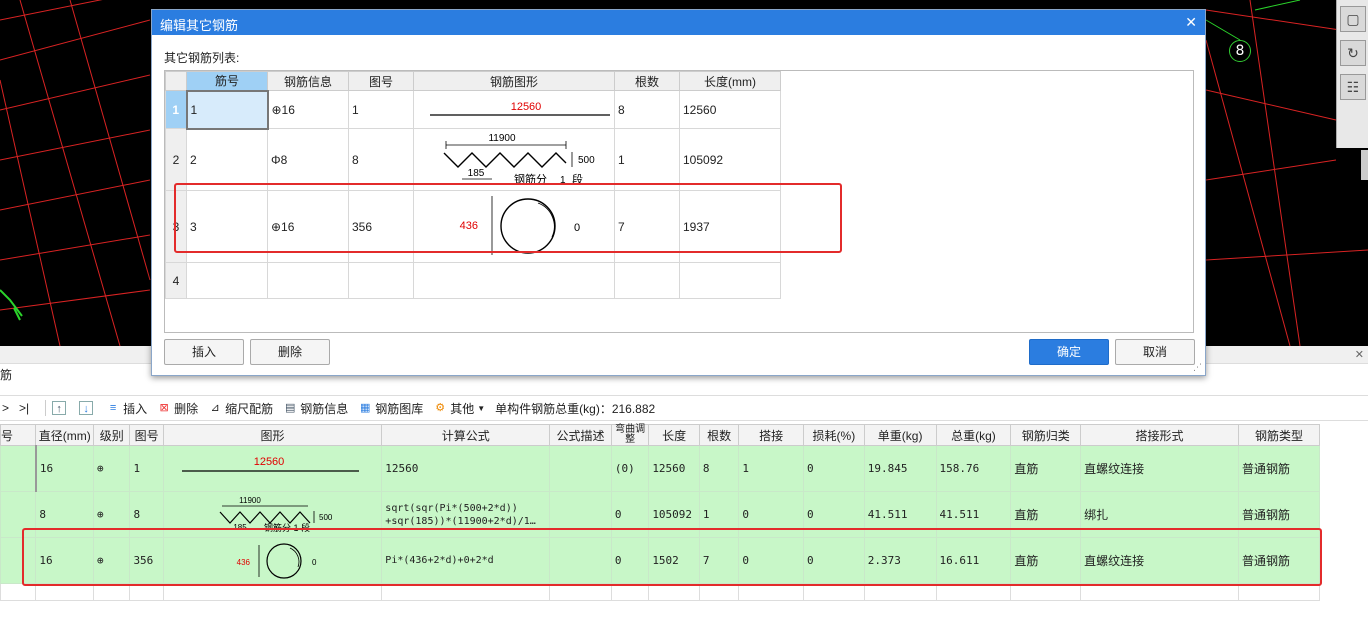 Image resolution: width=1368 pixels, height=618 pixels. What do you see at coordinates (381, 159) in the screenshot?
I see `cell-fig-no: 8` at bounding box center [381, 159].